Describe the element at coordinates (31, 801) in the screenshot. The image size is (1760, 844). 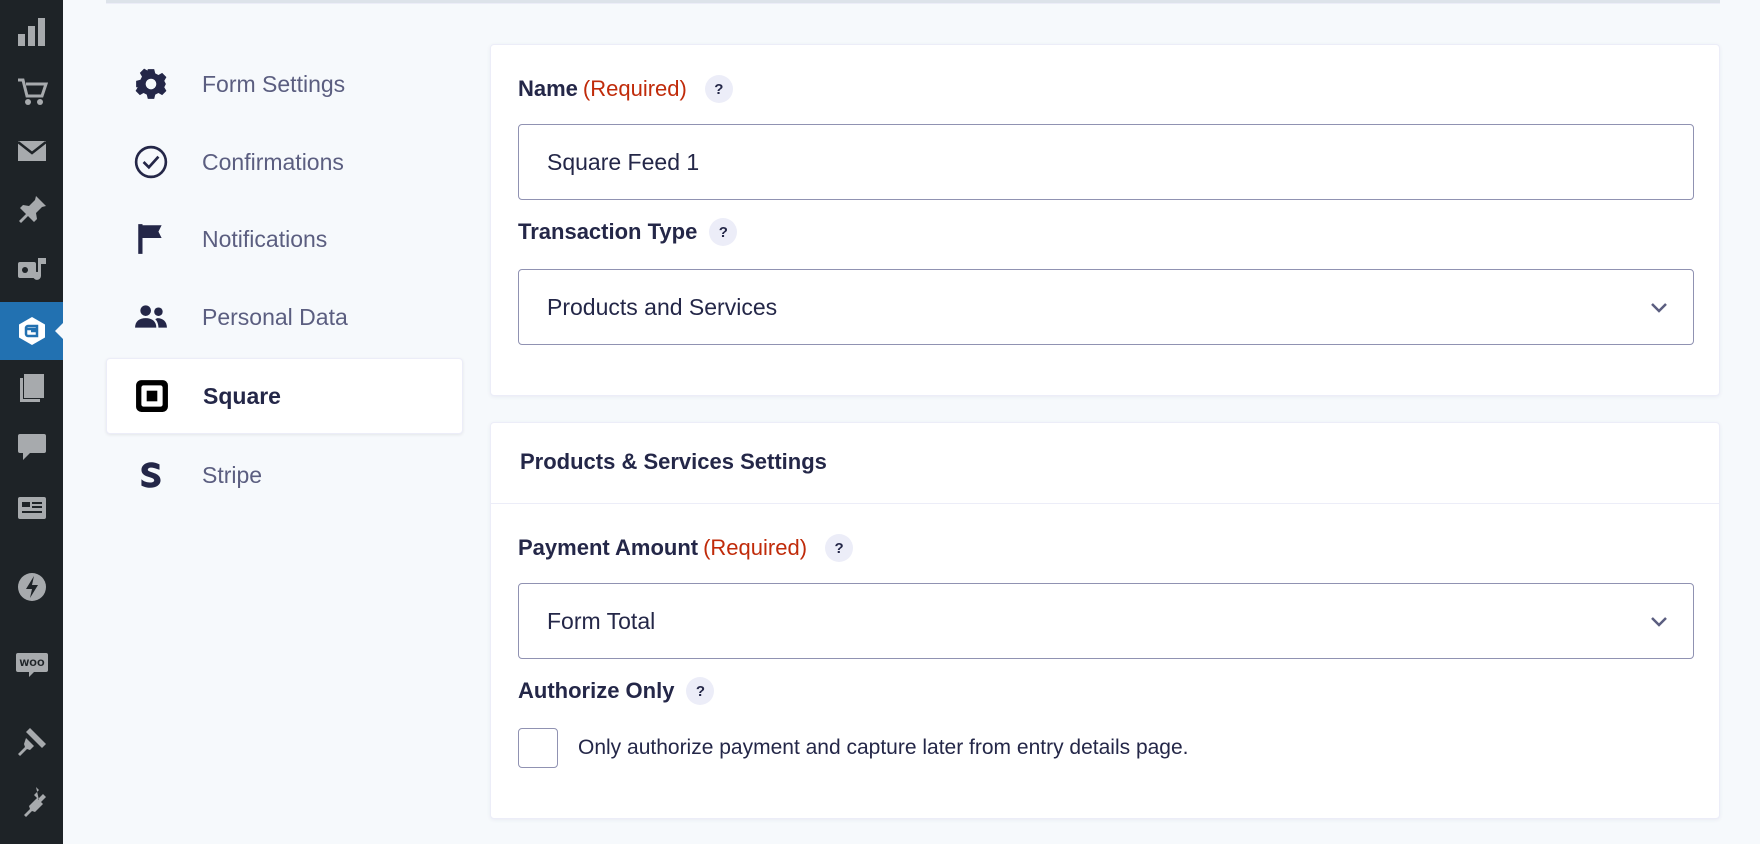
I see `plugins-icon` at that location.